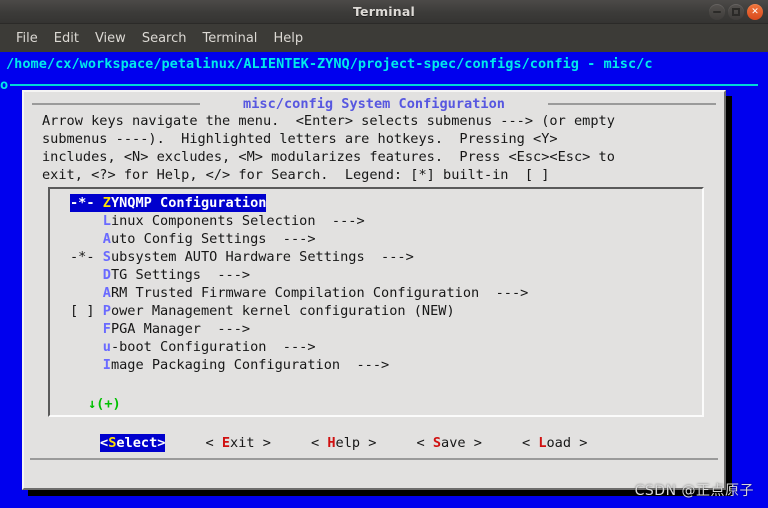  Describe the element at coordinates (376, 275) in the screenshot. I see `menu-item: DTG Settings --->` at that location.